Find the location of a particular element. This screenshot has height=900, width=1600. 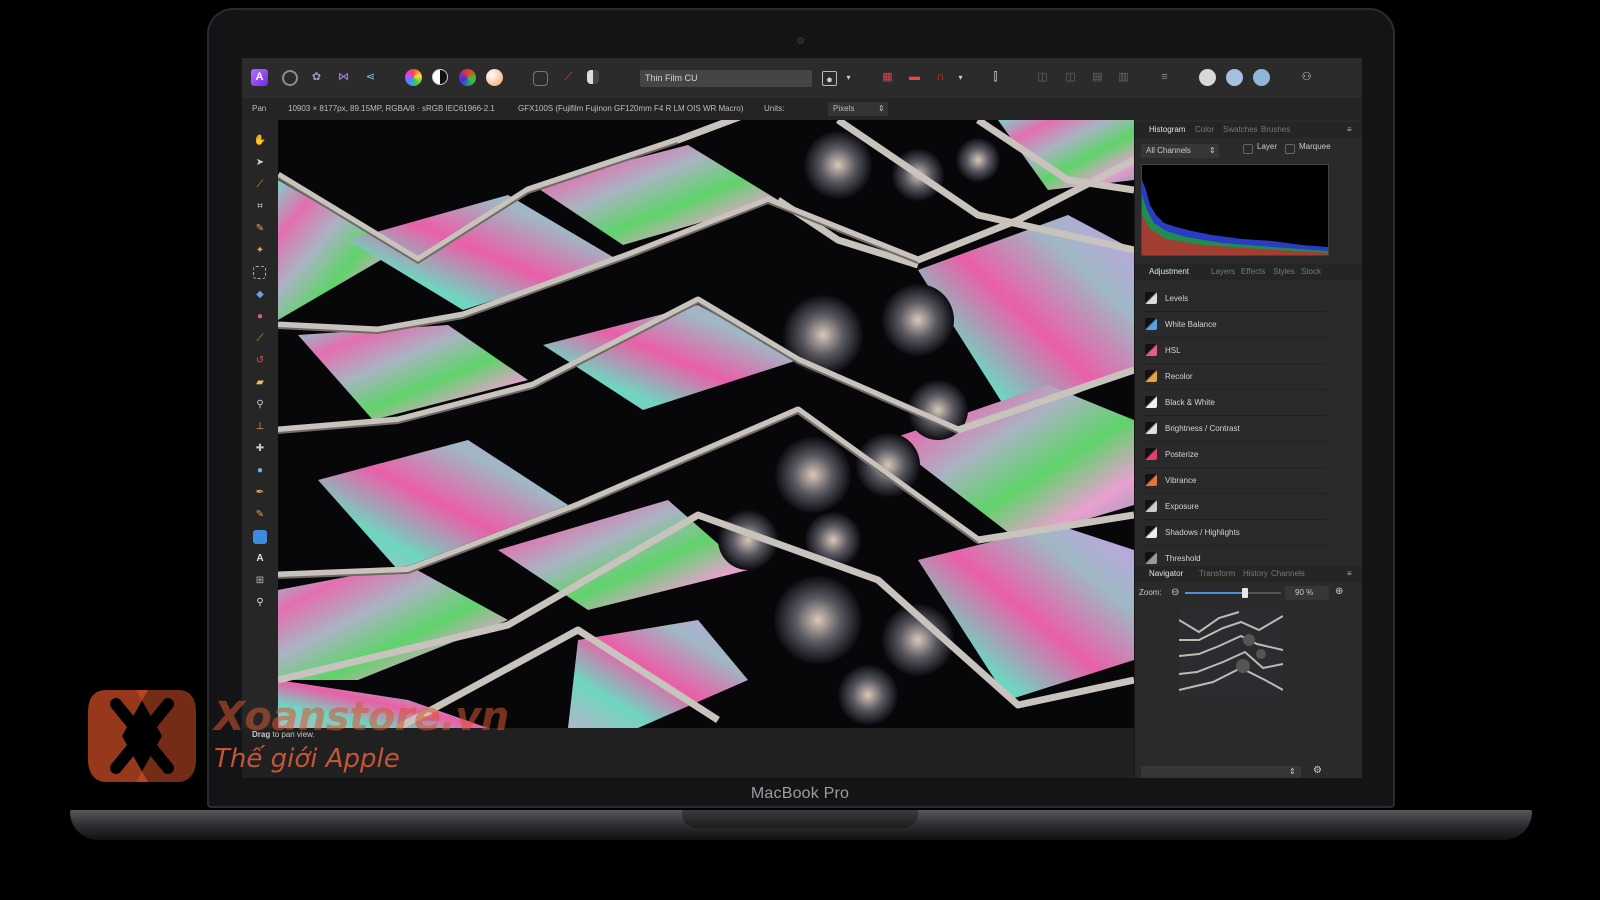

adjustment-item-label: HSL is located at coordinates (1173, 350).